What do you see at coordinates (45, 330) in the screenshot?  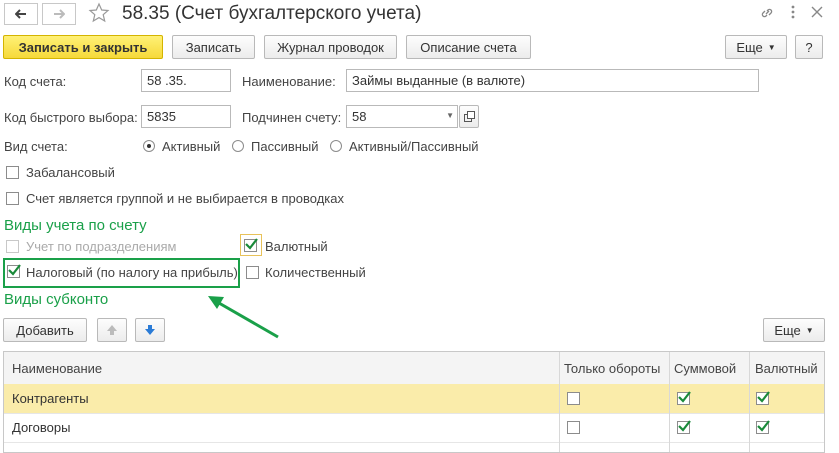 I see `add-button: Добавить` at bounding box center [45, 330].